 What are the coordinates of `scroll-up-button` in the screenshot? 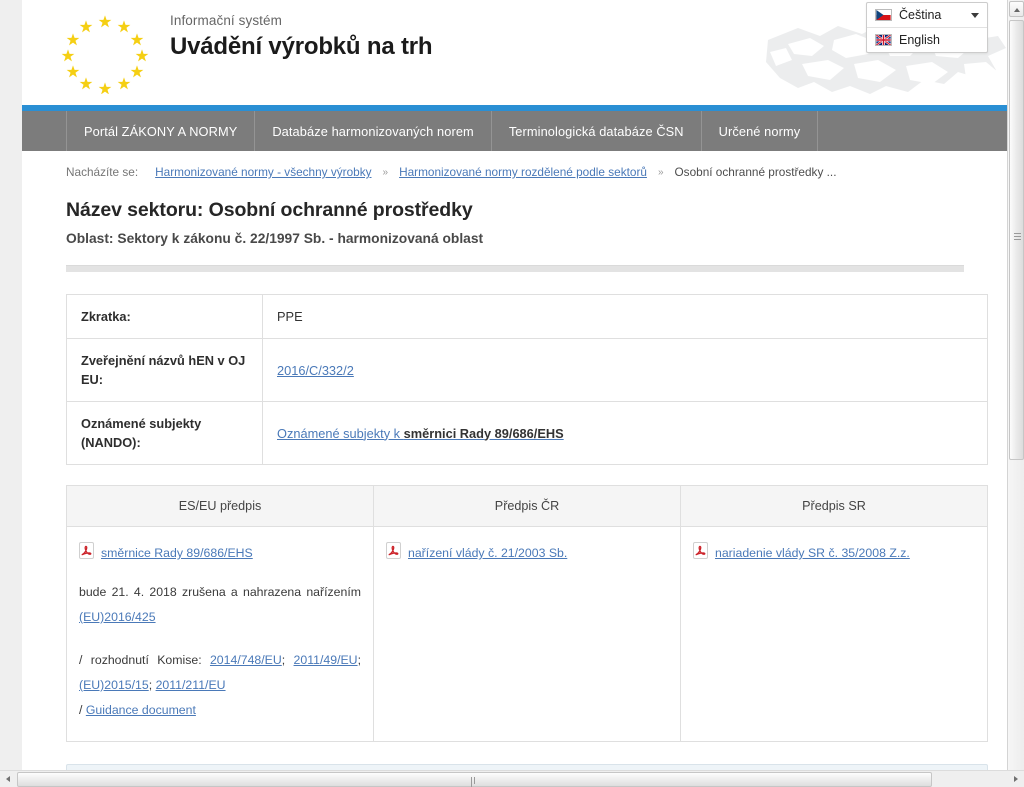 It's located at (1016, 9).